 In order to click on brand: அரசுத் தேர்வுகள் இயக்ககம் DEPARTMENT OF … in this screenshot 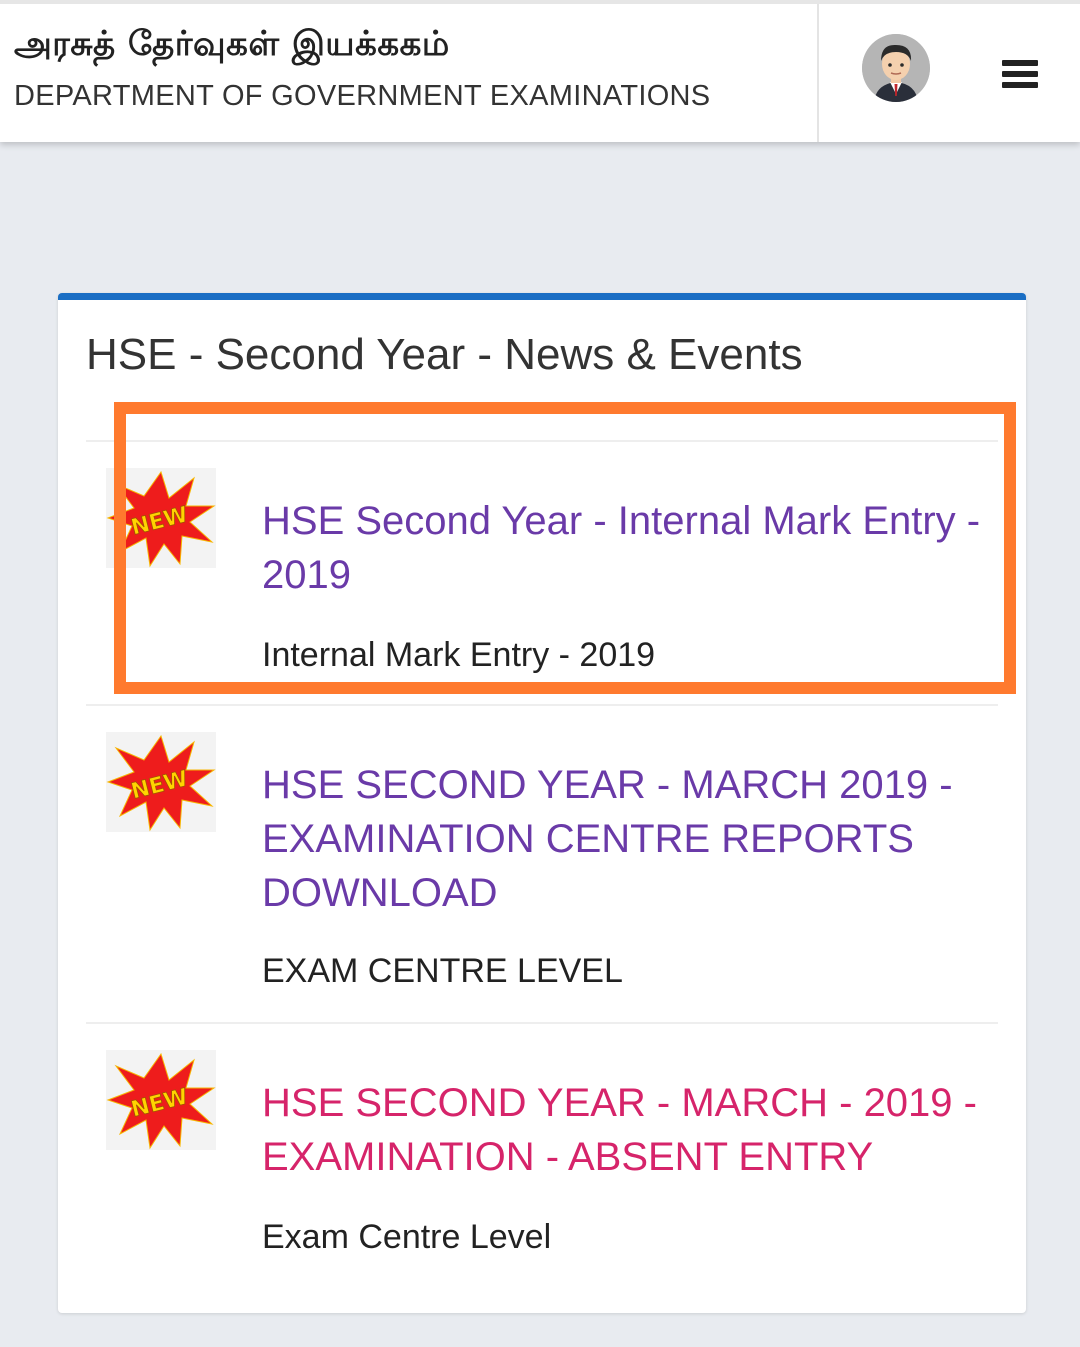, I will do `click(362, 67)`.